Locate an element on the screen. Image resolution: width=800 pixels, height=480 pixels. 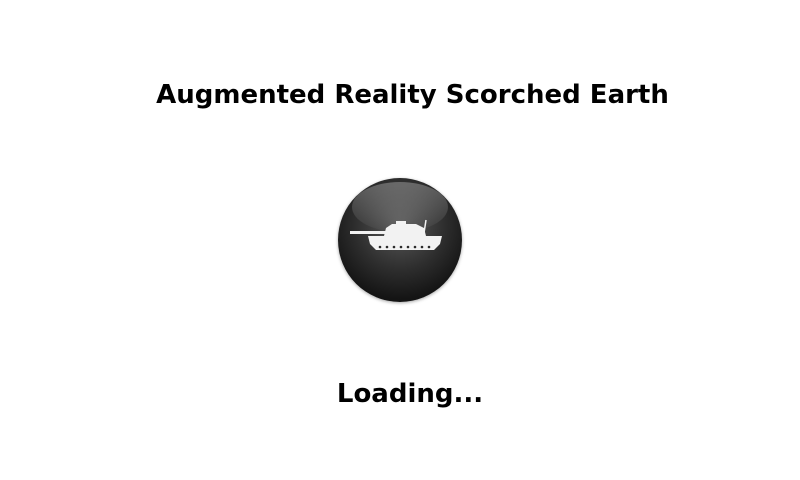
app-logo is located at coordinates (400, 240).